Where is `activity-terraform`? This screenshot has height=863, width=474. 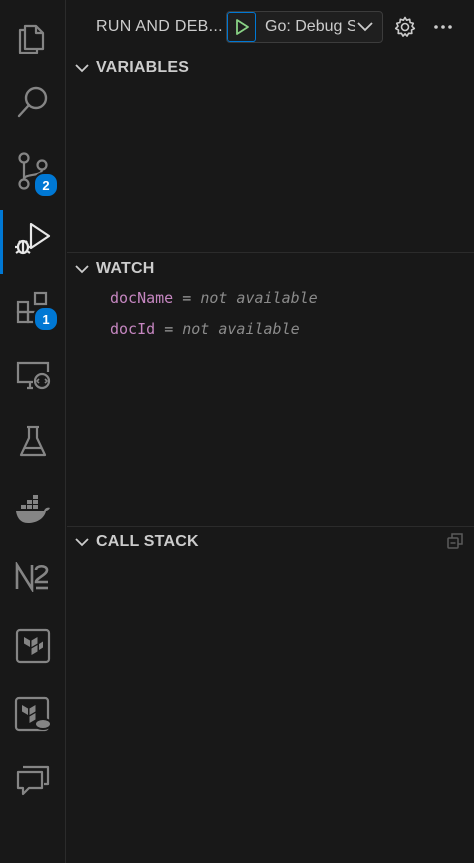
activity-terraform is located at coordinates (33, 646).